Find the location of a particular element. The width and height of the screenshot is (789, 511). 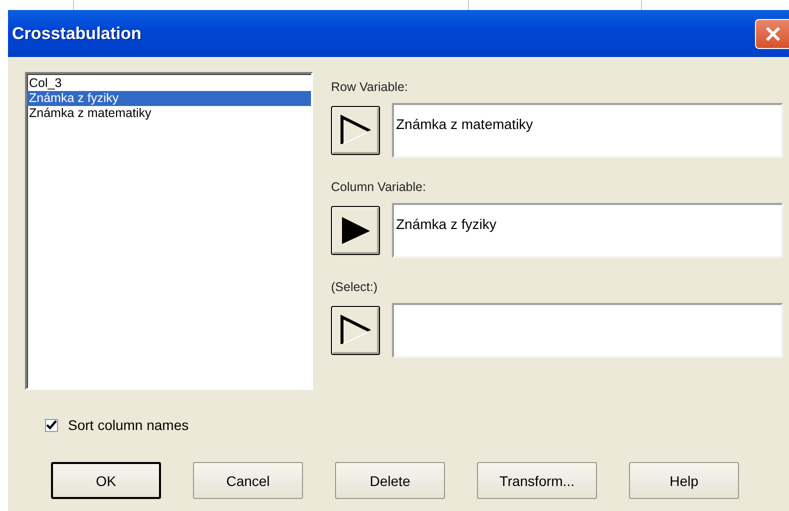

close-button is located at coordinates (772, 33).